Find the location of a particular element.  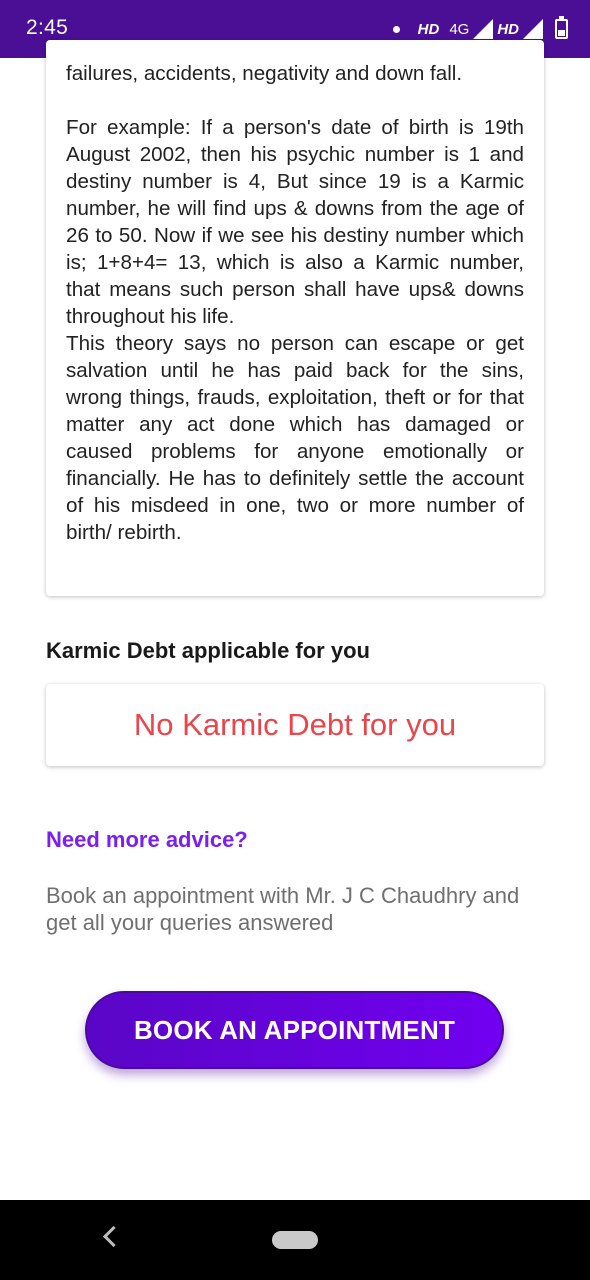

book-appointment-button: BOOK AN APPOINTMENT is located at coordinates (294, 1030).